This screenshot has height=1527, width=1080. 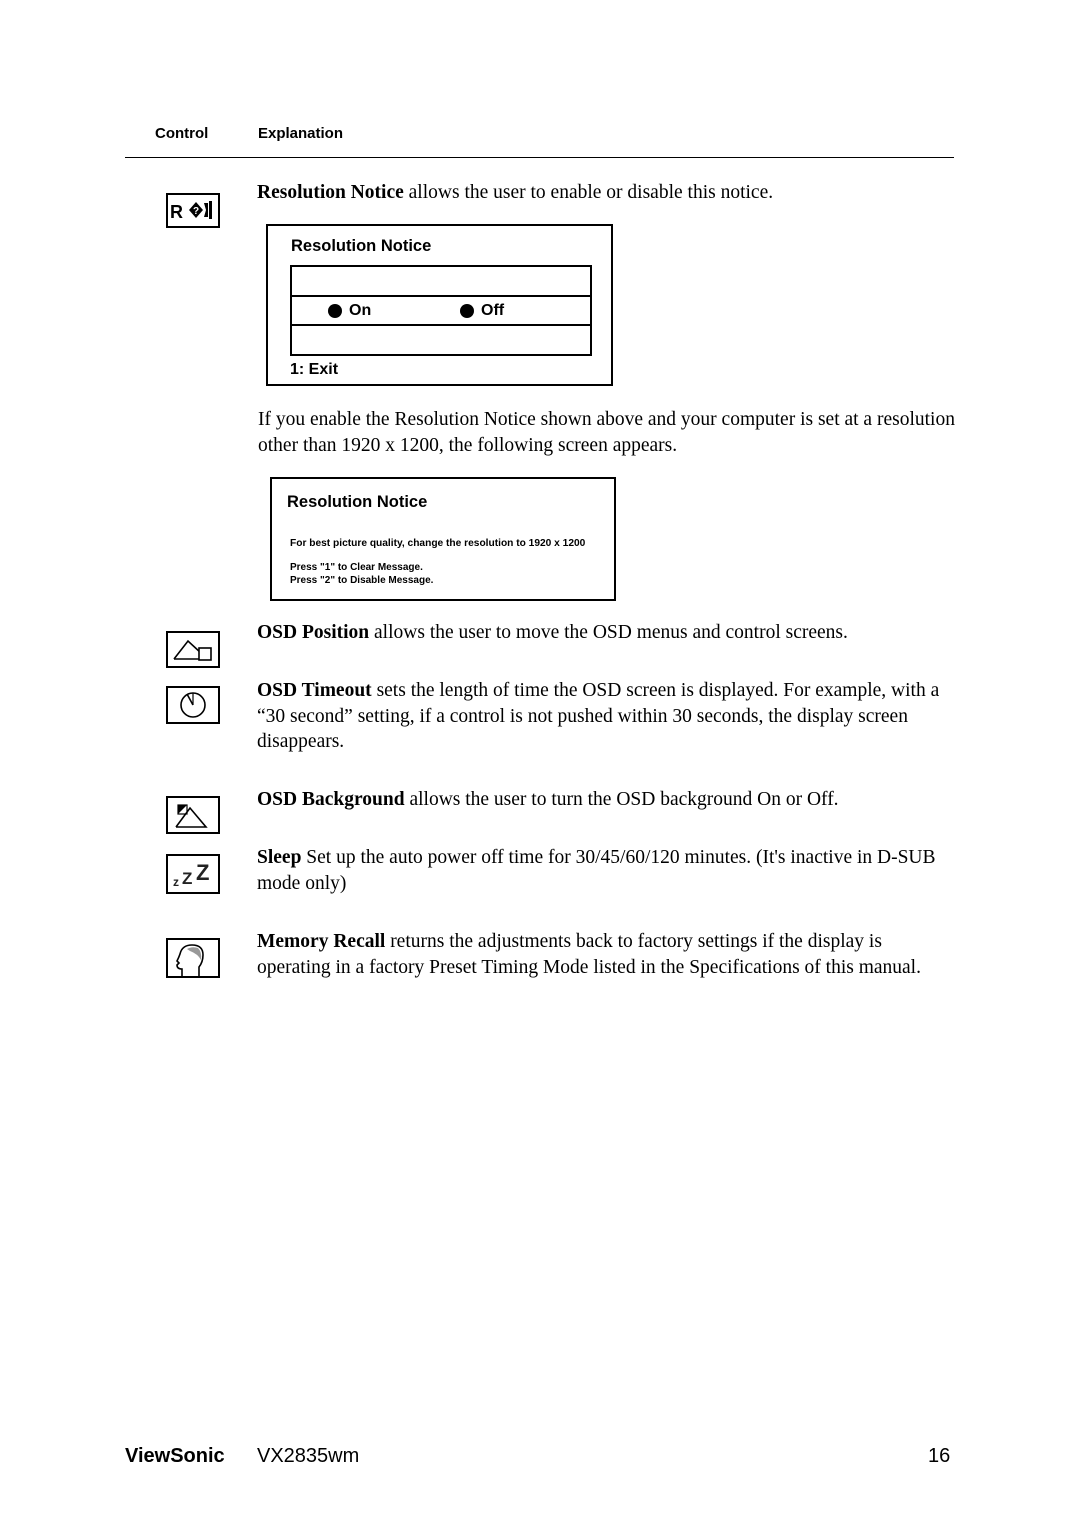 What do you see at coordinates (356, 567) in the screenshot?
I see `notice-line-1: Press "1" to Clear Message.` at bounding box center [356, 567].